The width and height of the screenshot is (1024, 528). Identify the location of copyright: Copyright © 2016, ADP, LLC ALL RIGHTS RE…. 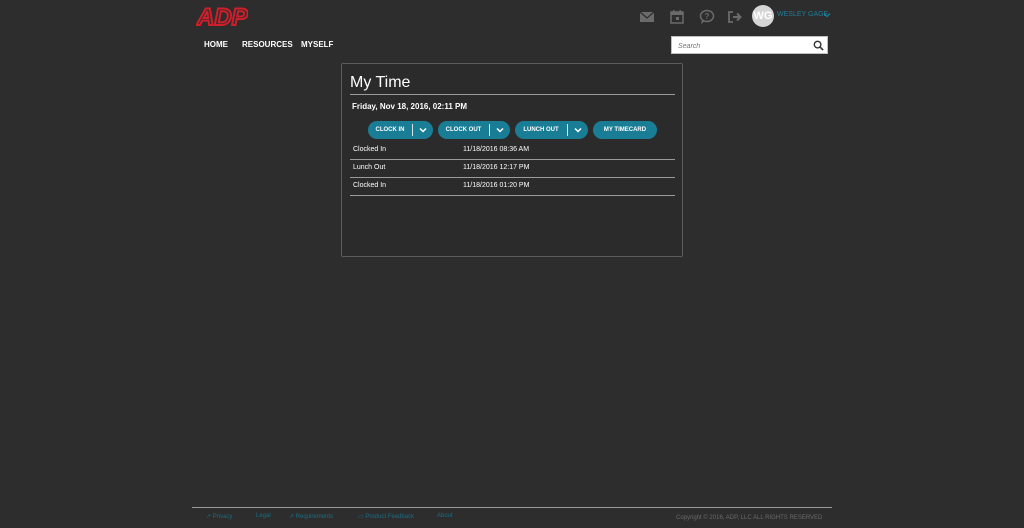
(749, 518).